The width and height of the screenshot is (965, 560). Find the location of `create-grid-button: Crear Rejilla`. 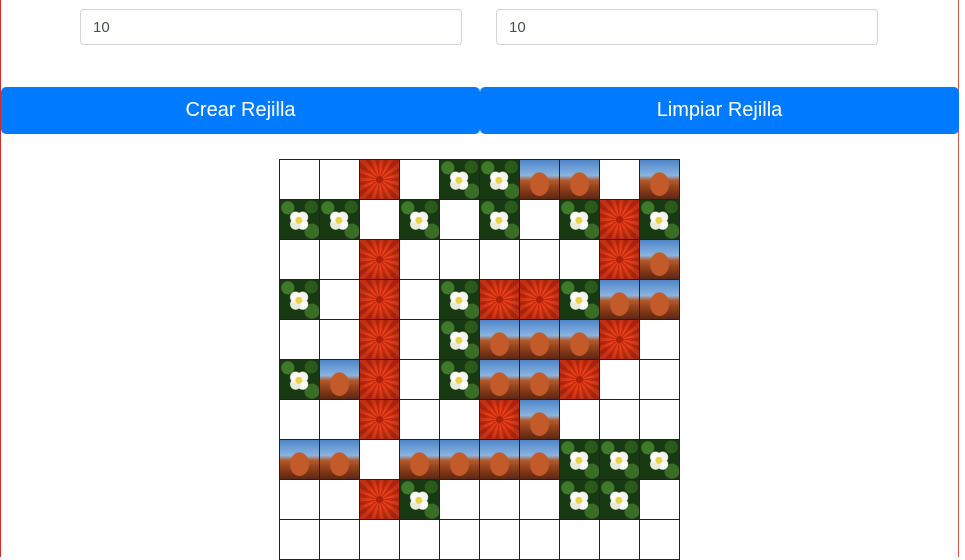

create-grid-button: Crear Rejilla is located at coordinates (240, 110).